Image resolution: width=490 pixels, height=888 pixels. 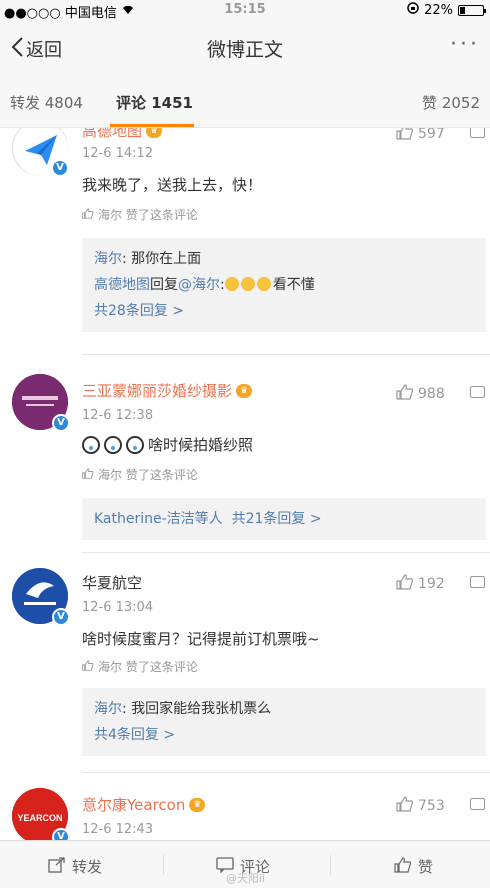 I want to click on comment-author: 意尔康Yearcon ♛, so click(x=144, y=804).